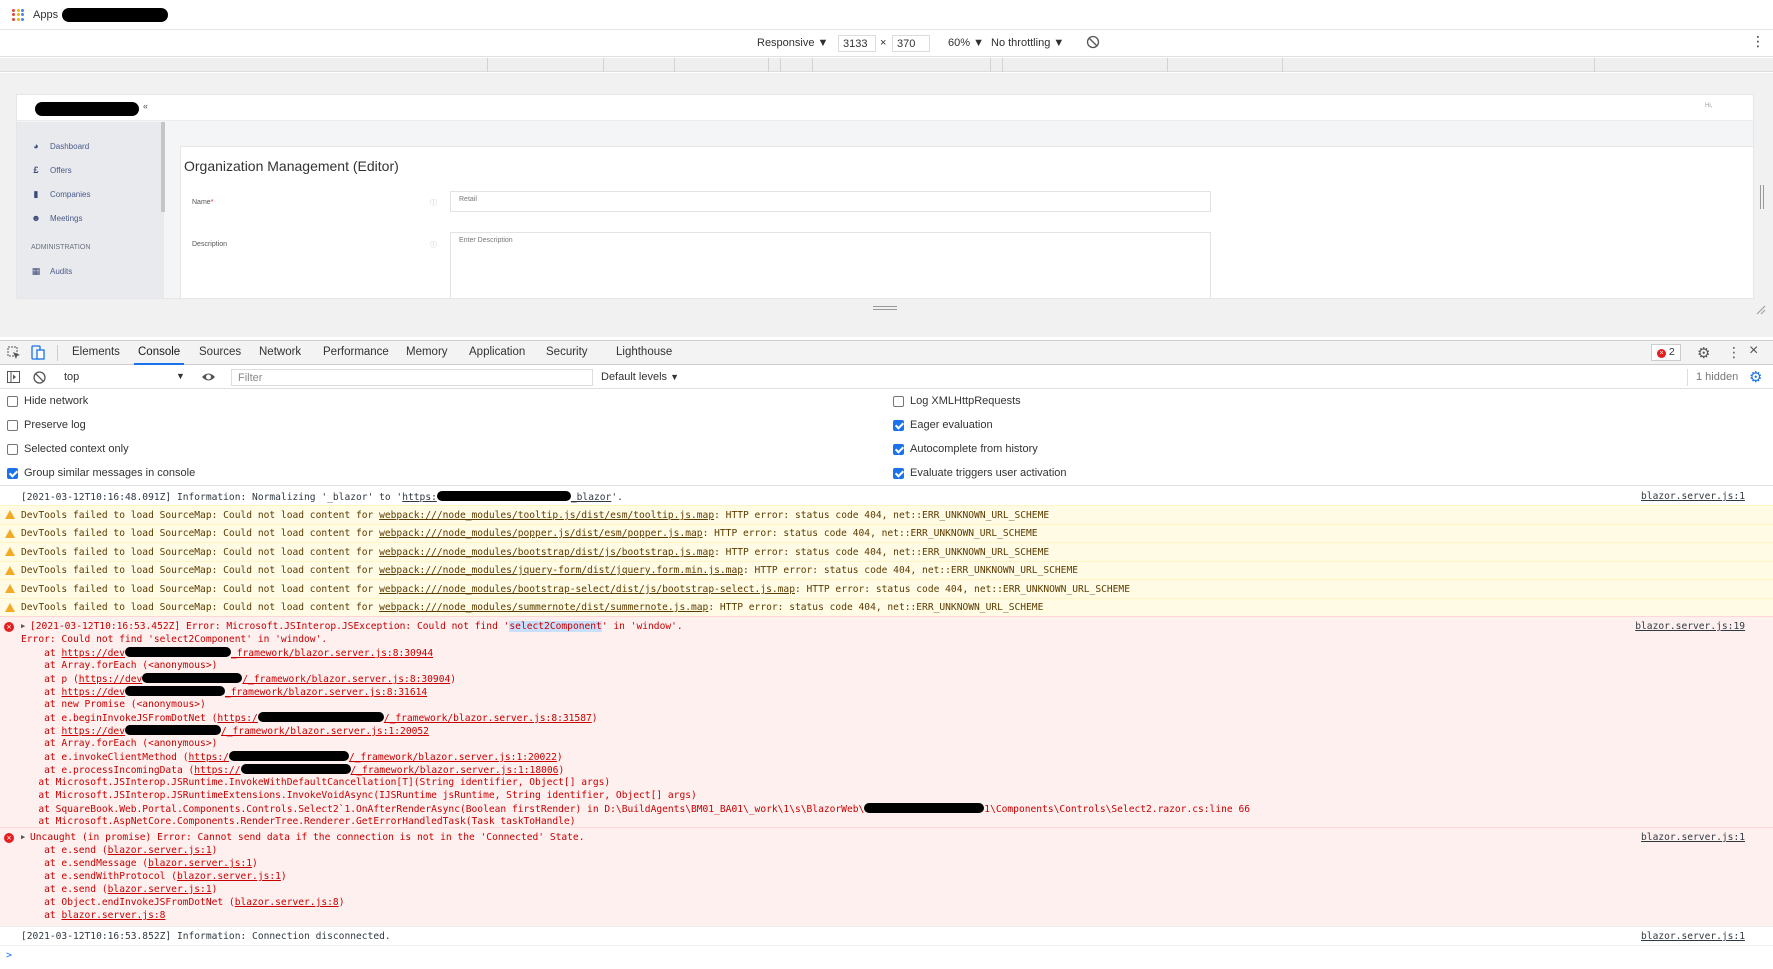 Image resolution: width=1773 pixels, height=969 pixels. What do you see at coordinates (453, 757) in the screenshot?
I see `frame-link: /_framework/blazor.server.js:1:20022` at bounding box center [453, 757].